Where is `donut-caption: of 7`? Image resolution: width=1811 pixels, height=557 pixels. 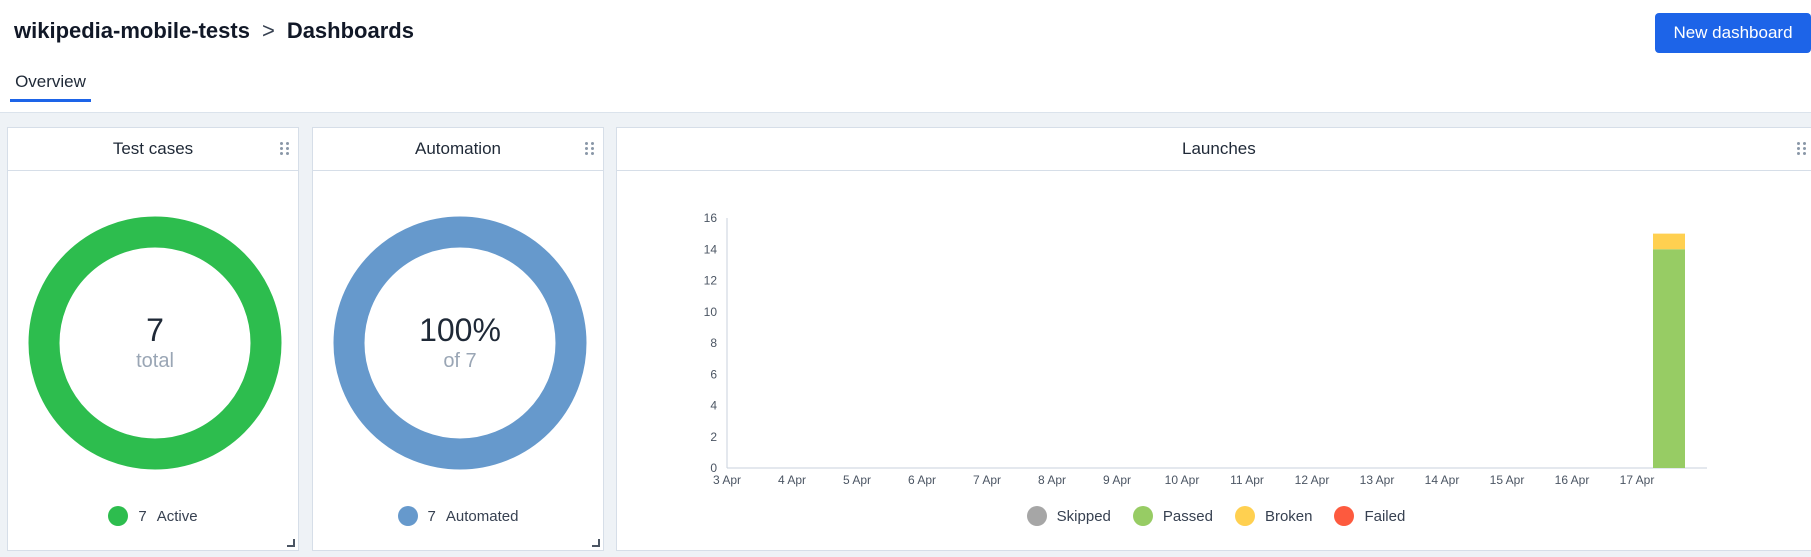 donut-caption: of 7 is located at coordinates (460, 361).